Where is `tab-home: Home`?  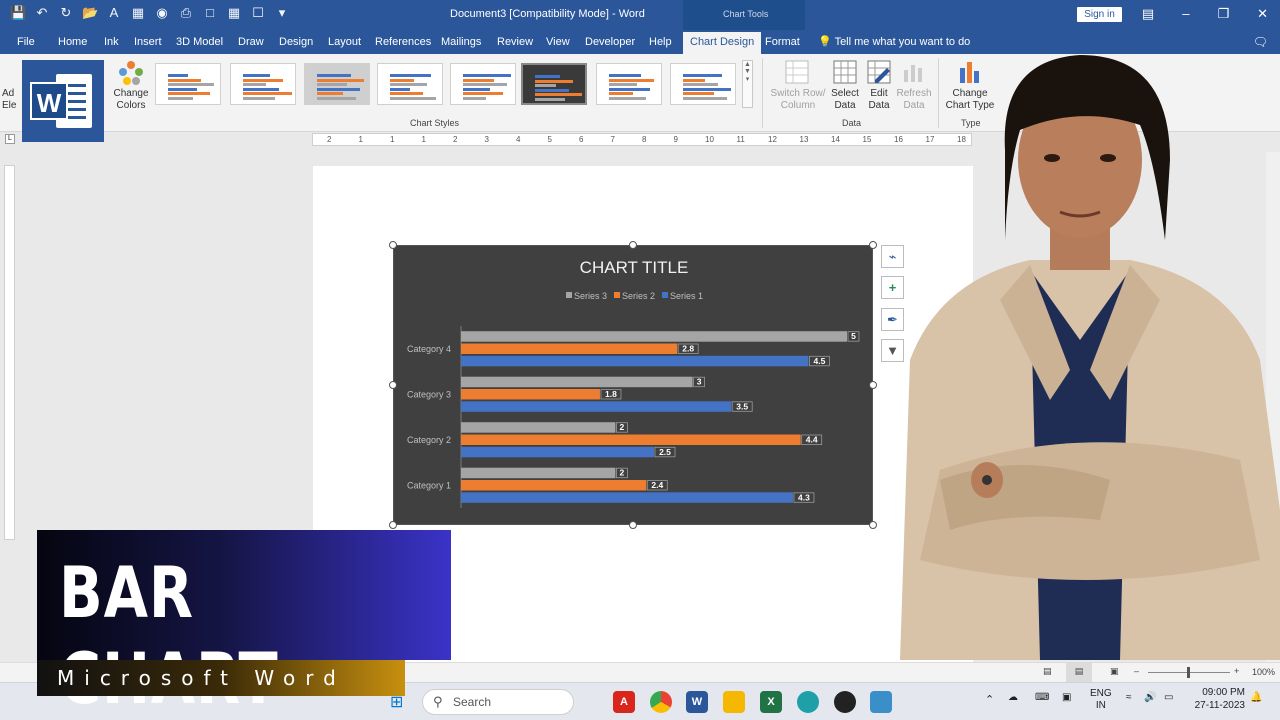
tab-home: Home is located at coordinates (72, 42).